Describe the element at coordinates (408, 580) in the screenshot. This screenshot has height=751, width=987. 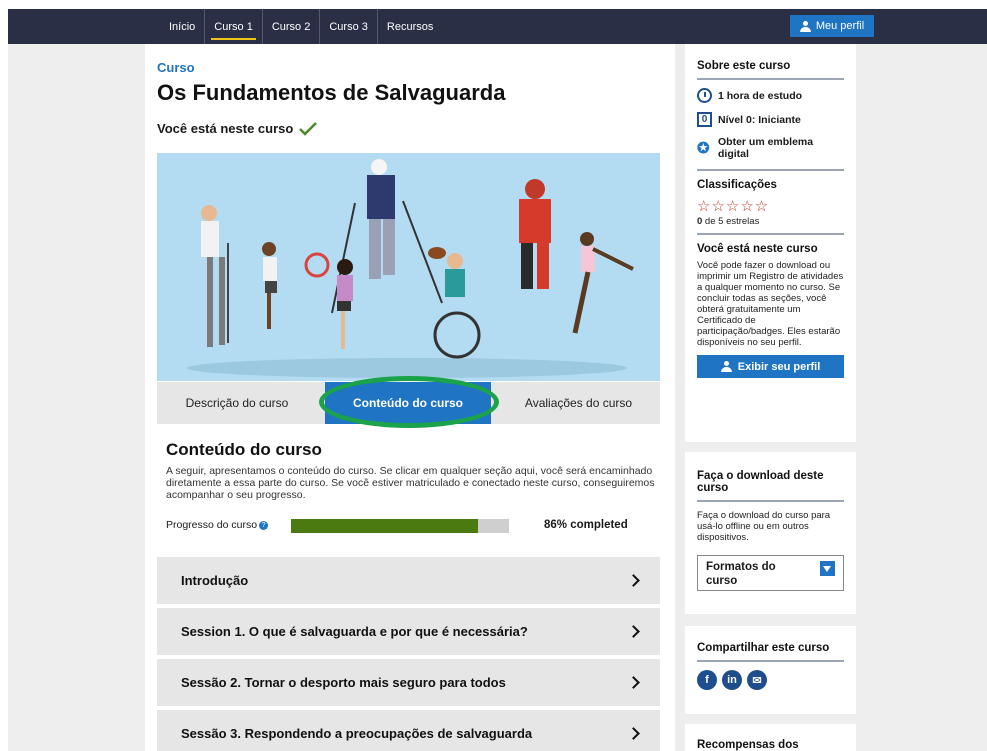
I see `session-item-introducao: Introdução` at that location.